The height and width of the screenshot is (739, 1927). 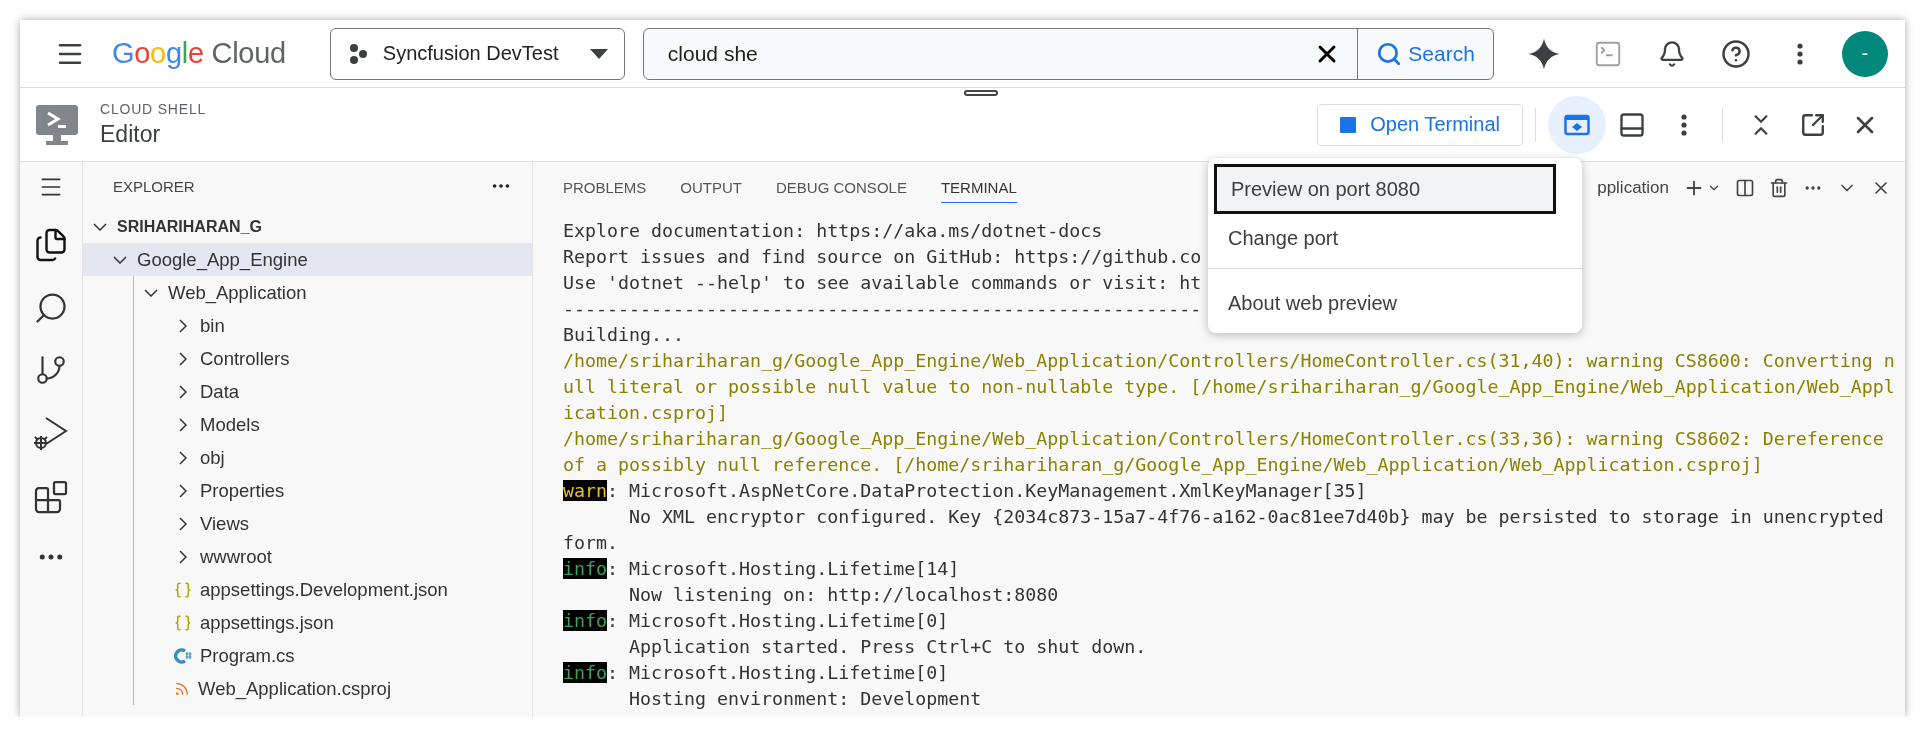 I want to click on menu-item: Change port, so click(x=1395, y=238).